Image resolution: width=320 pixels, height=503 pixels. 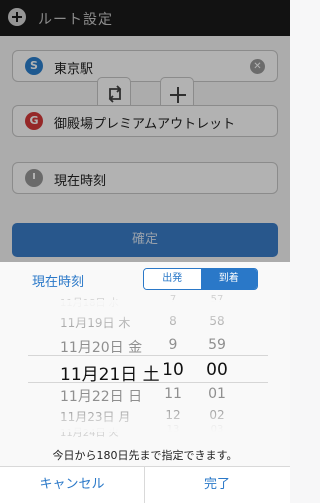 What do you see at coordinates (217, 485) in the screenshot?
I see `done-button: 完了` at bounding box center [217, 485].